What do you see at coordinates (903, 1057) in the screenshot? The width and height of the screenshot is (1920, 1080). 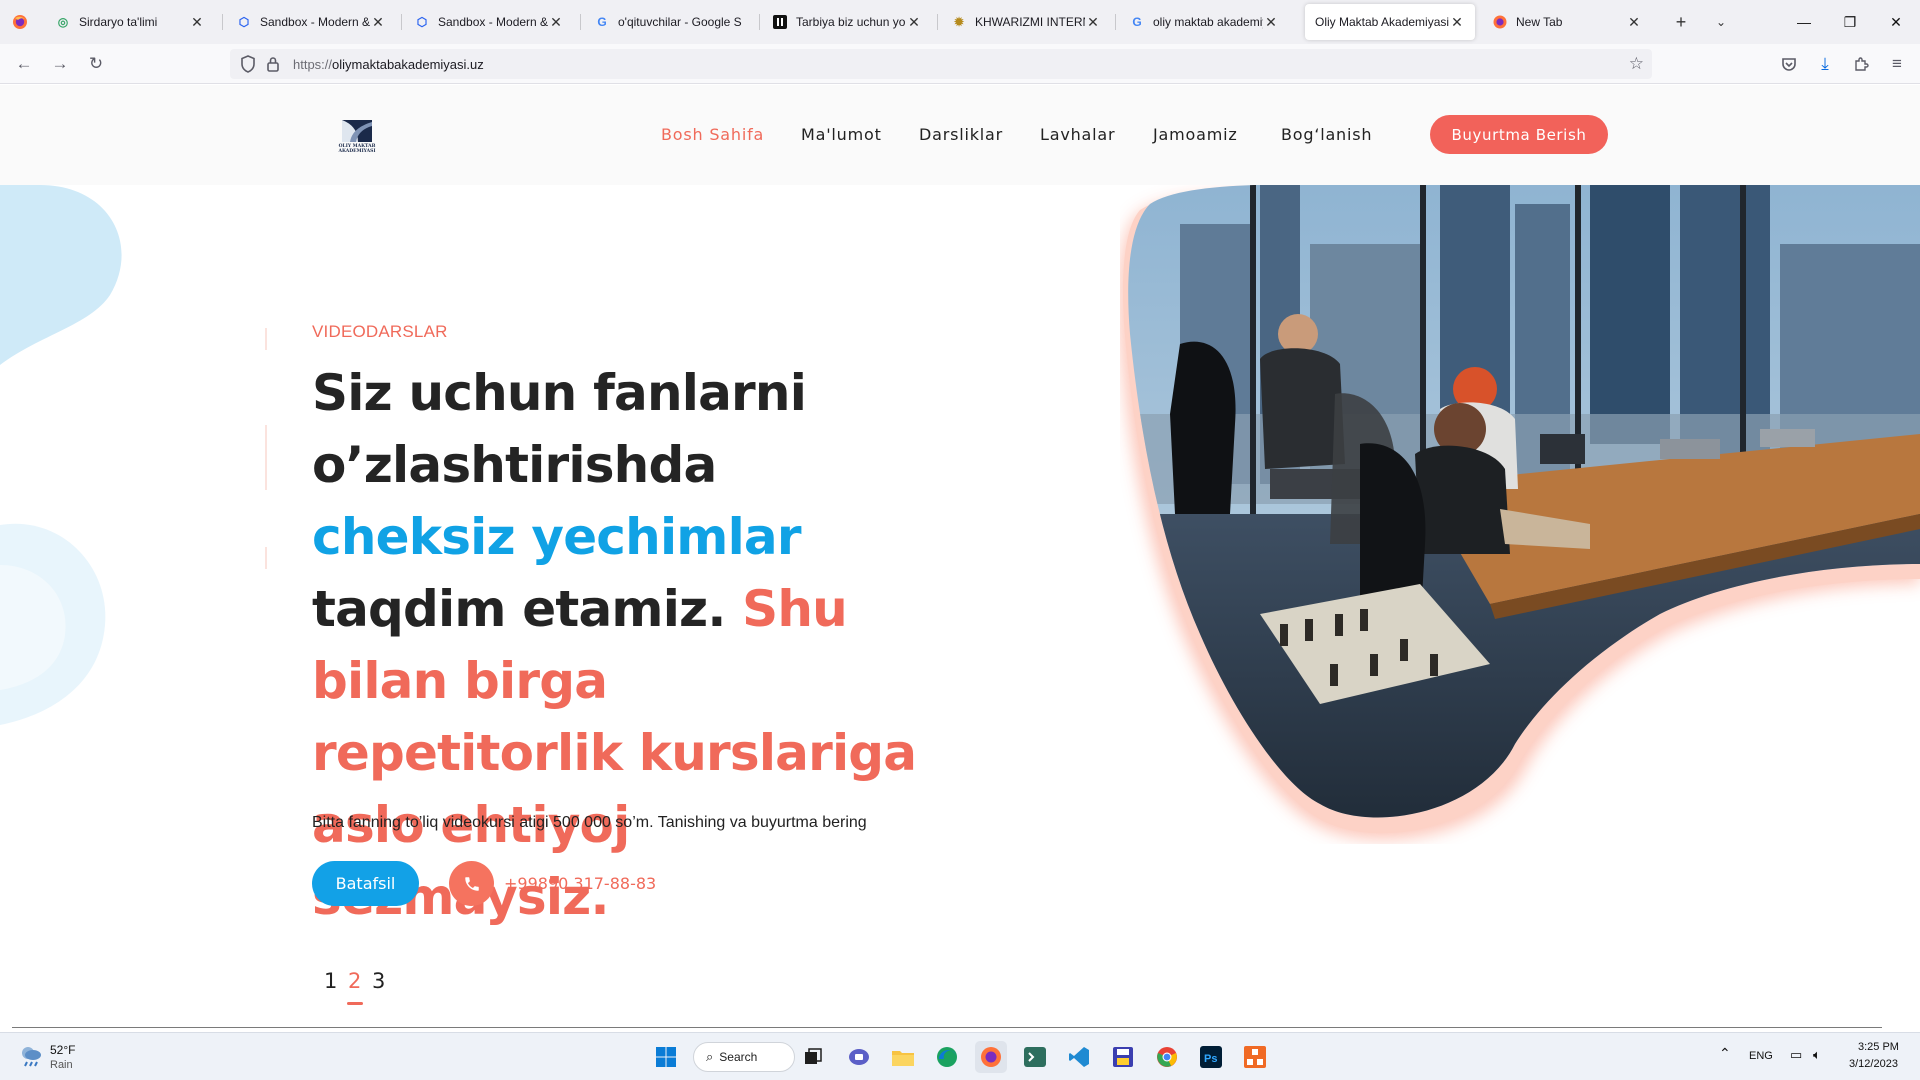 I see `file-explorer-icon` at bounding box center [903, 1057].